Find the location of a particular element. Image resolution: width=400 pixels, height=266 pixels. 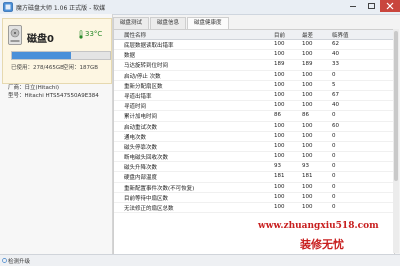

worst-value-cell: 181 is located at coordinates (307, 176).